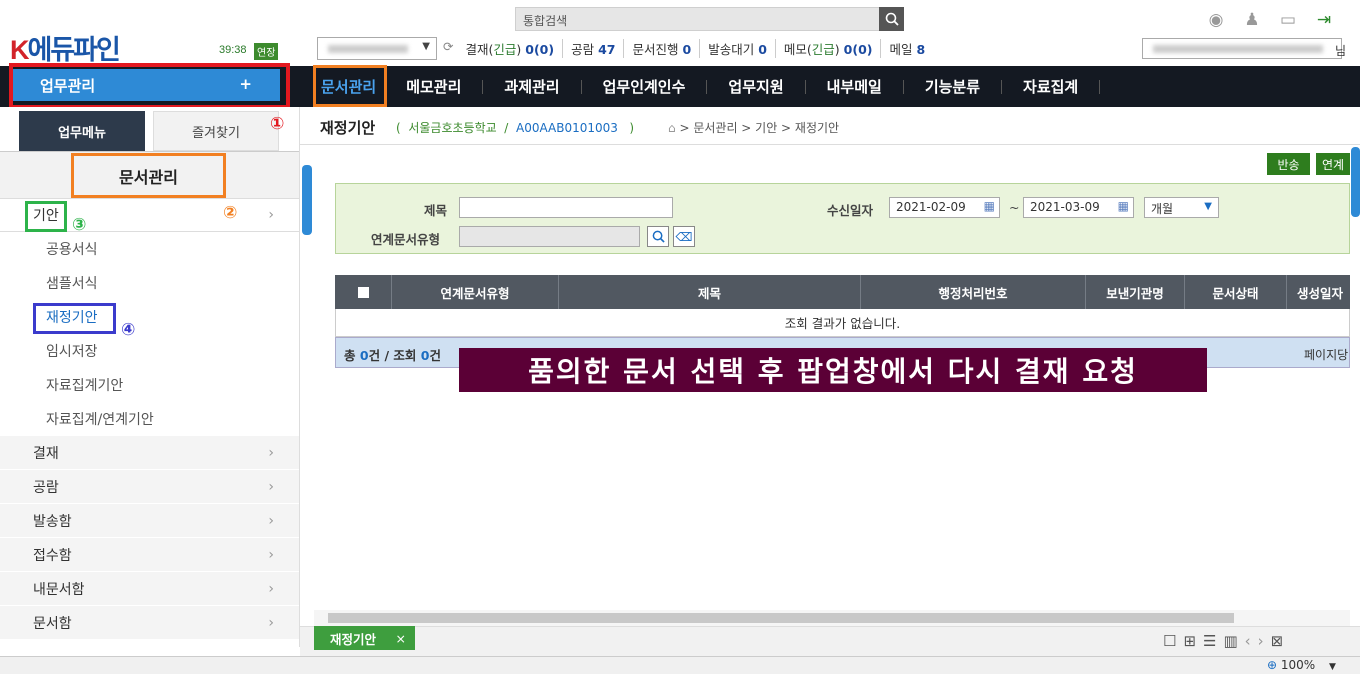 The image size is (1360, 674). I want to click on date-to-input: 2021-03-09 ▦, so click(1078, 207).